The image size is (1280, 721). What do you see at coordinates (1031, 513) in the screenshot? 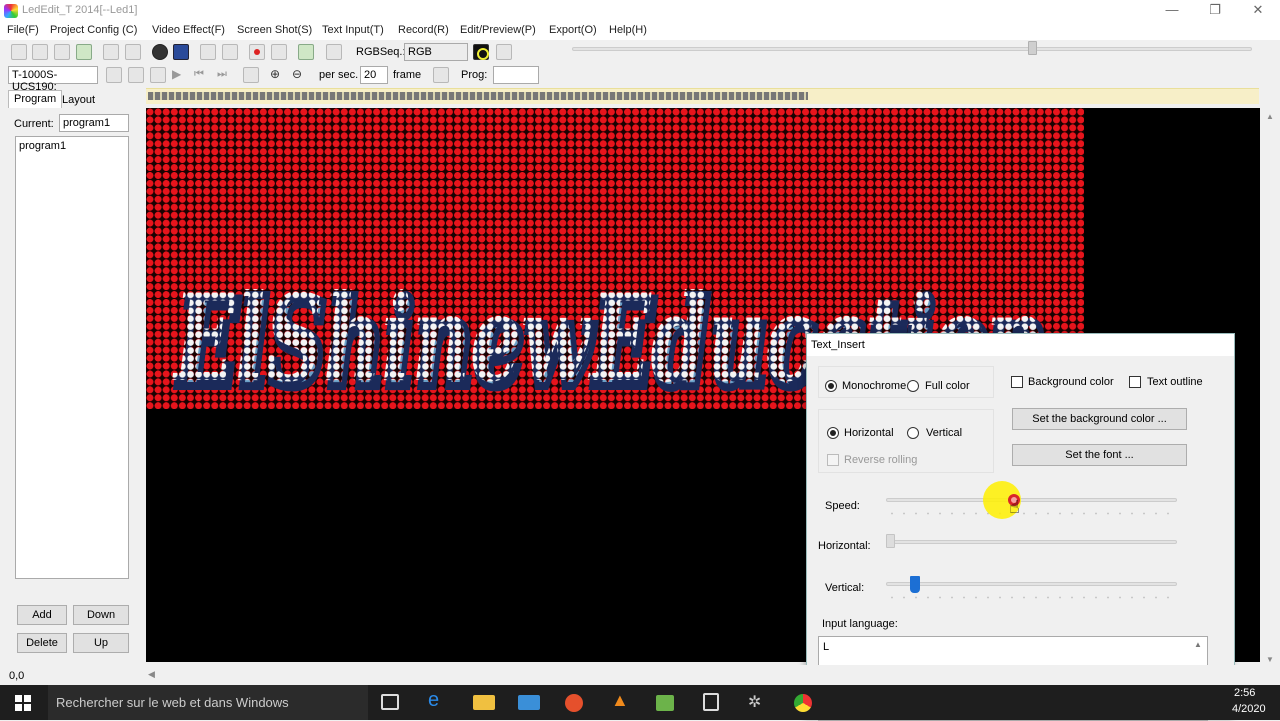
I see `speed-ticks` at bounding box center [1031, 513].